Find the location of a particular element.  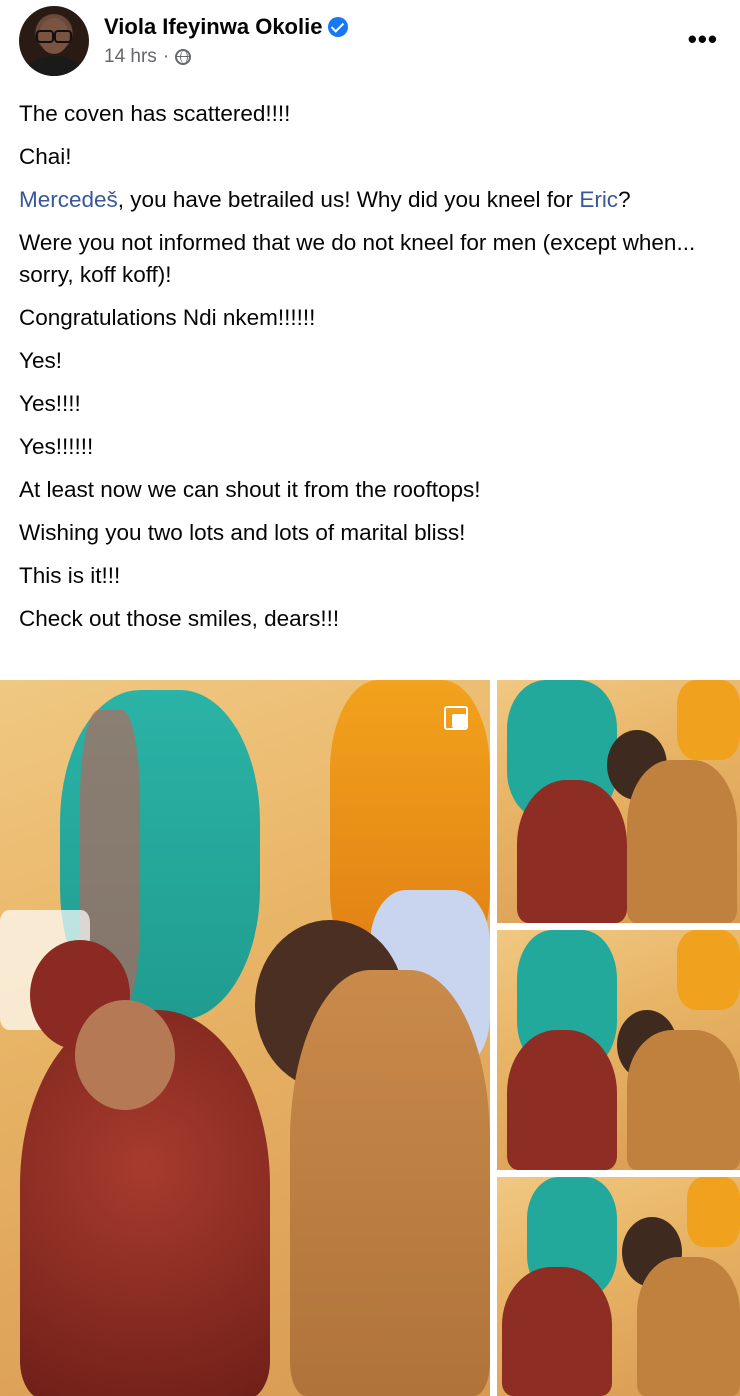

post-line: Yes!!!!!! is located at coordinates (56, 446).